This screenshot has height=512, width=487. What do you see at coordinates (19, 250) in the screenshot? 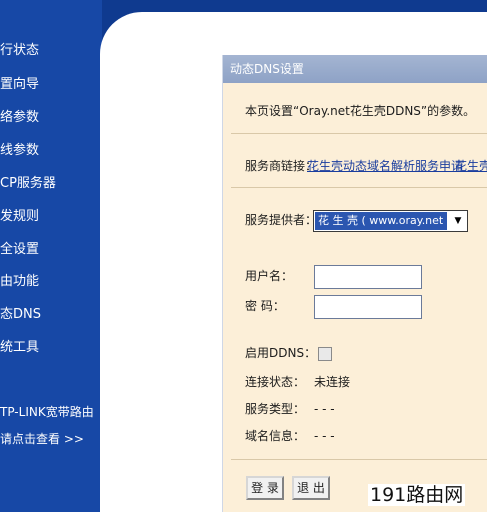
I see `sidebar-item-security: 全设置` at bounding box center [19, 250].